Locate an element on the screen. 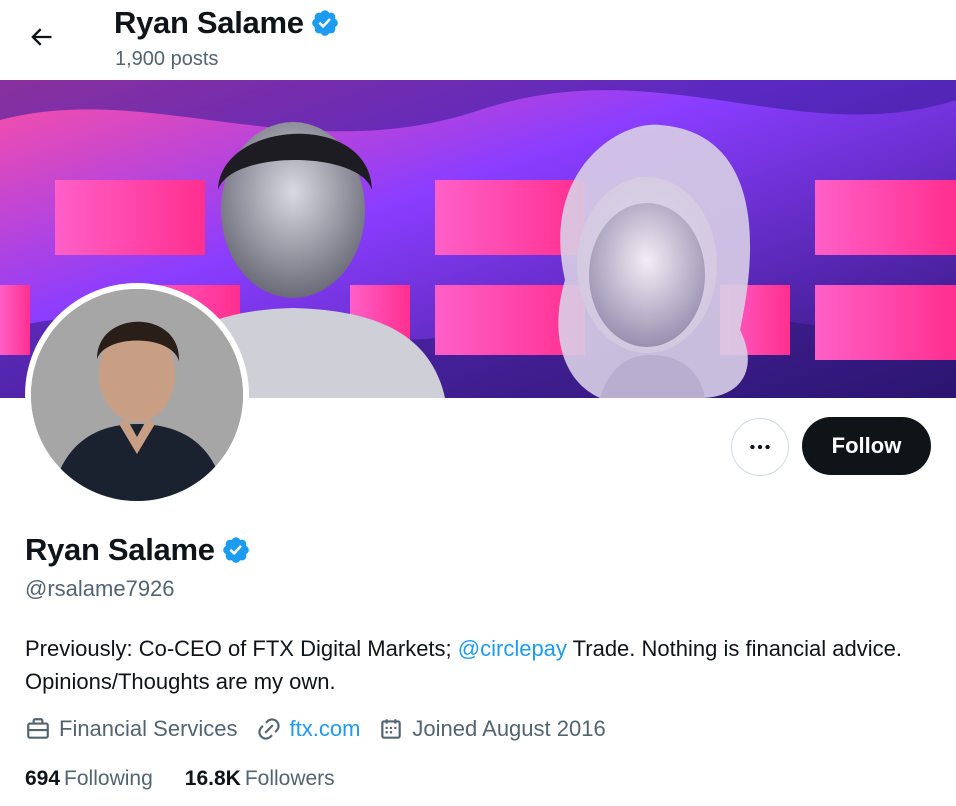  arrow-left-icon is located at coordinates (41, 37).